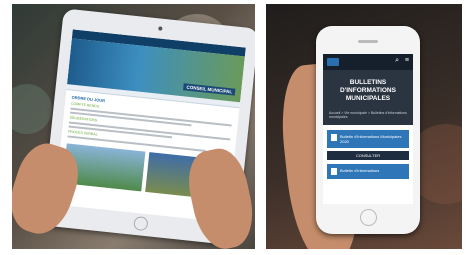  Describe the element at coordinates (406, 60) in the screenshot. I see `menu-icon: ≡` at that location.